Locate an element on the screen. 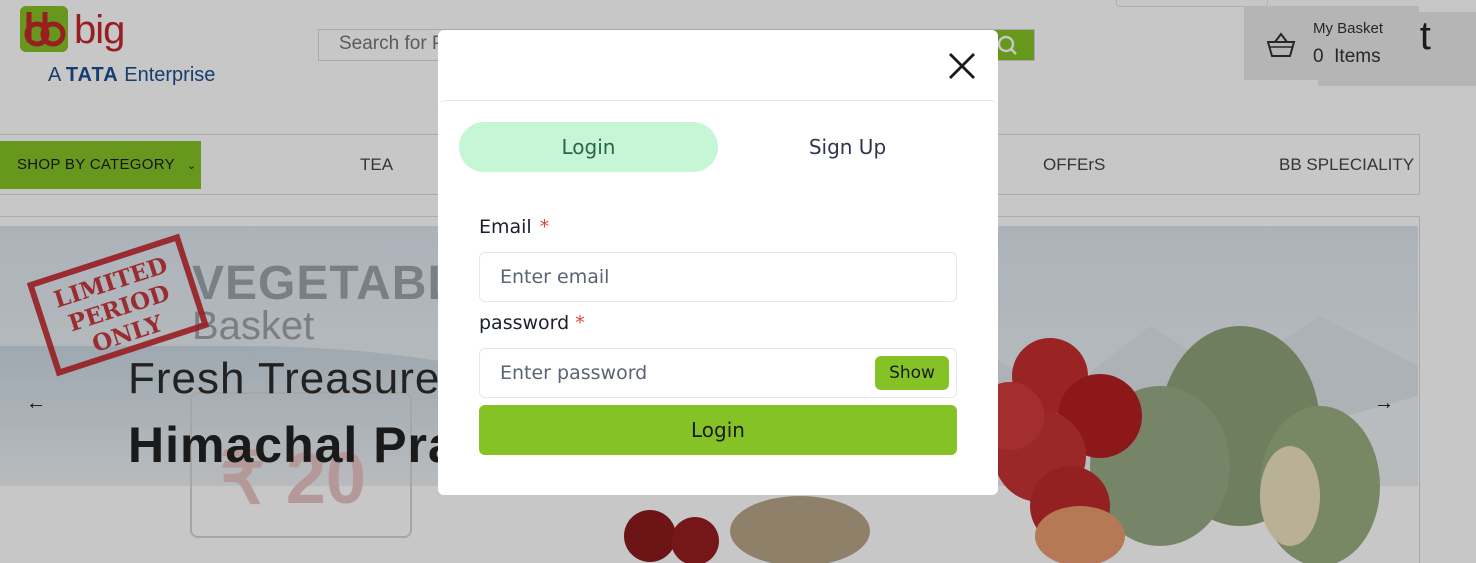 The image size is (1476, 563). email-input is located at coordinates (718, 277).